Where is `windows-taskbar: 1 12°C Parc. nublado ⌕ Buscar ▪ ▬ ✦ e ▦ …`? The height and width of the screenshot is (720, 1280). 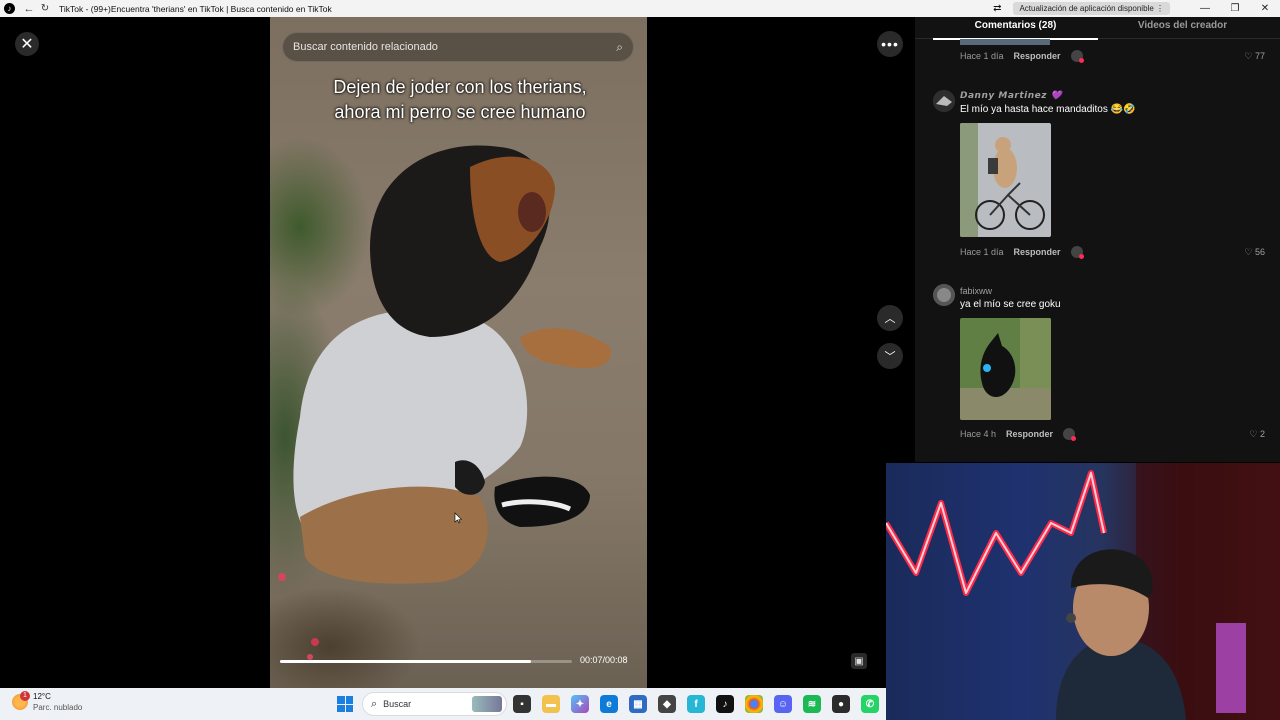 windows-taskbar: 1 12°C Parc. nublado ⌕ Buscar ▪ ▬ ✦ e ▦ … is located at coordinates (443, 704).